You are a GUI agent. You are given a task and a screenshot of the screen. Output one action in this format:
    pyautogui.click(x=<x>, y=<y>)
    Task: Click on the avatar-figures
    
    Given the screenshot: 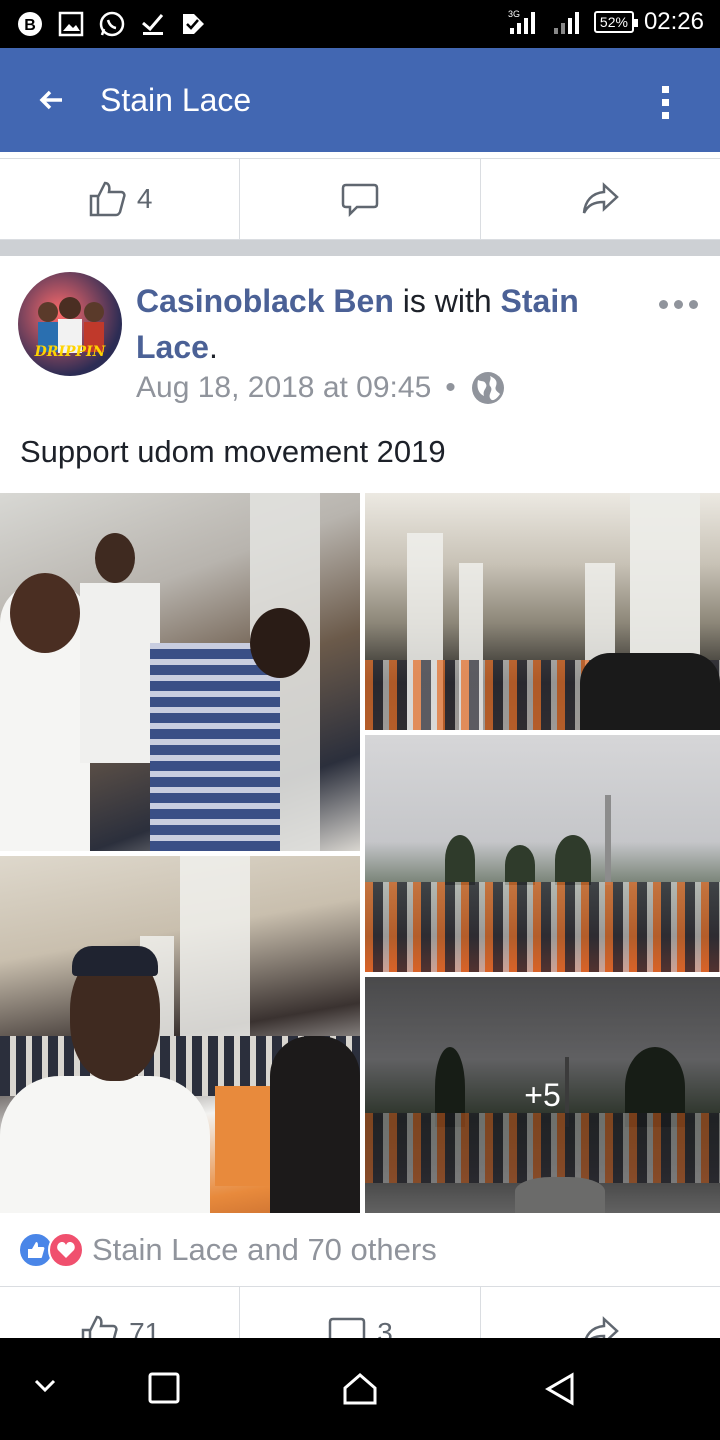 What is the action you would take?
    pyautogui.click(x=71, y=325)
    